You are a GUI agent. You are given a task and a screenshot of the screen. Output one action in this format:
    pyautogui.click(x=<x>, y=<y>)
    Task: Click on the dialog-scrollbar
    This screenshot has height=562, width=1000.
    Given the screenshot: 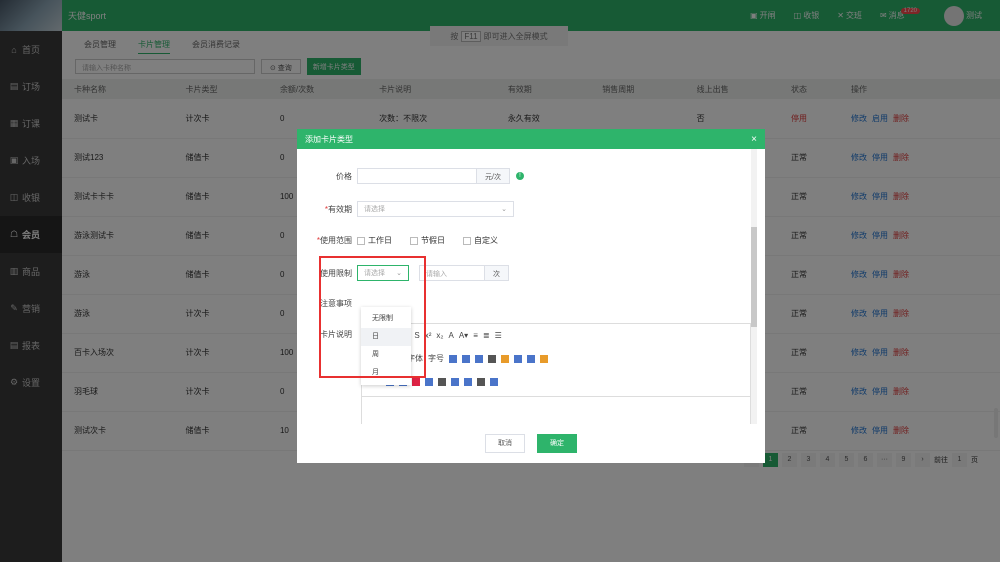 What is the action you would take?
    pyautogui.click(x=754, y=286)
    